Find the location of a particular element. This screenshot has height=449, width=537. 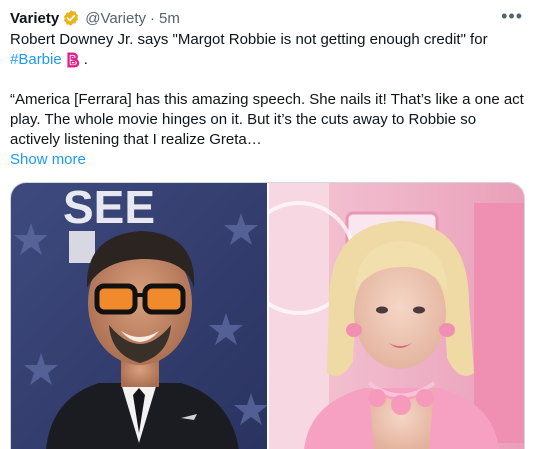

show-more-link: Show more is located at coordinates (48, 160).